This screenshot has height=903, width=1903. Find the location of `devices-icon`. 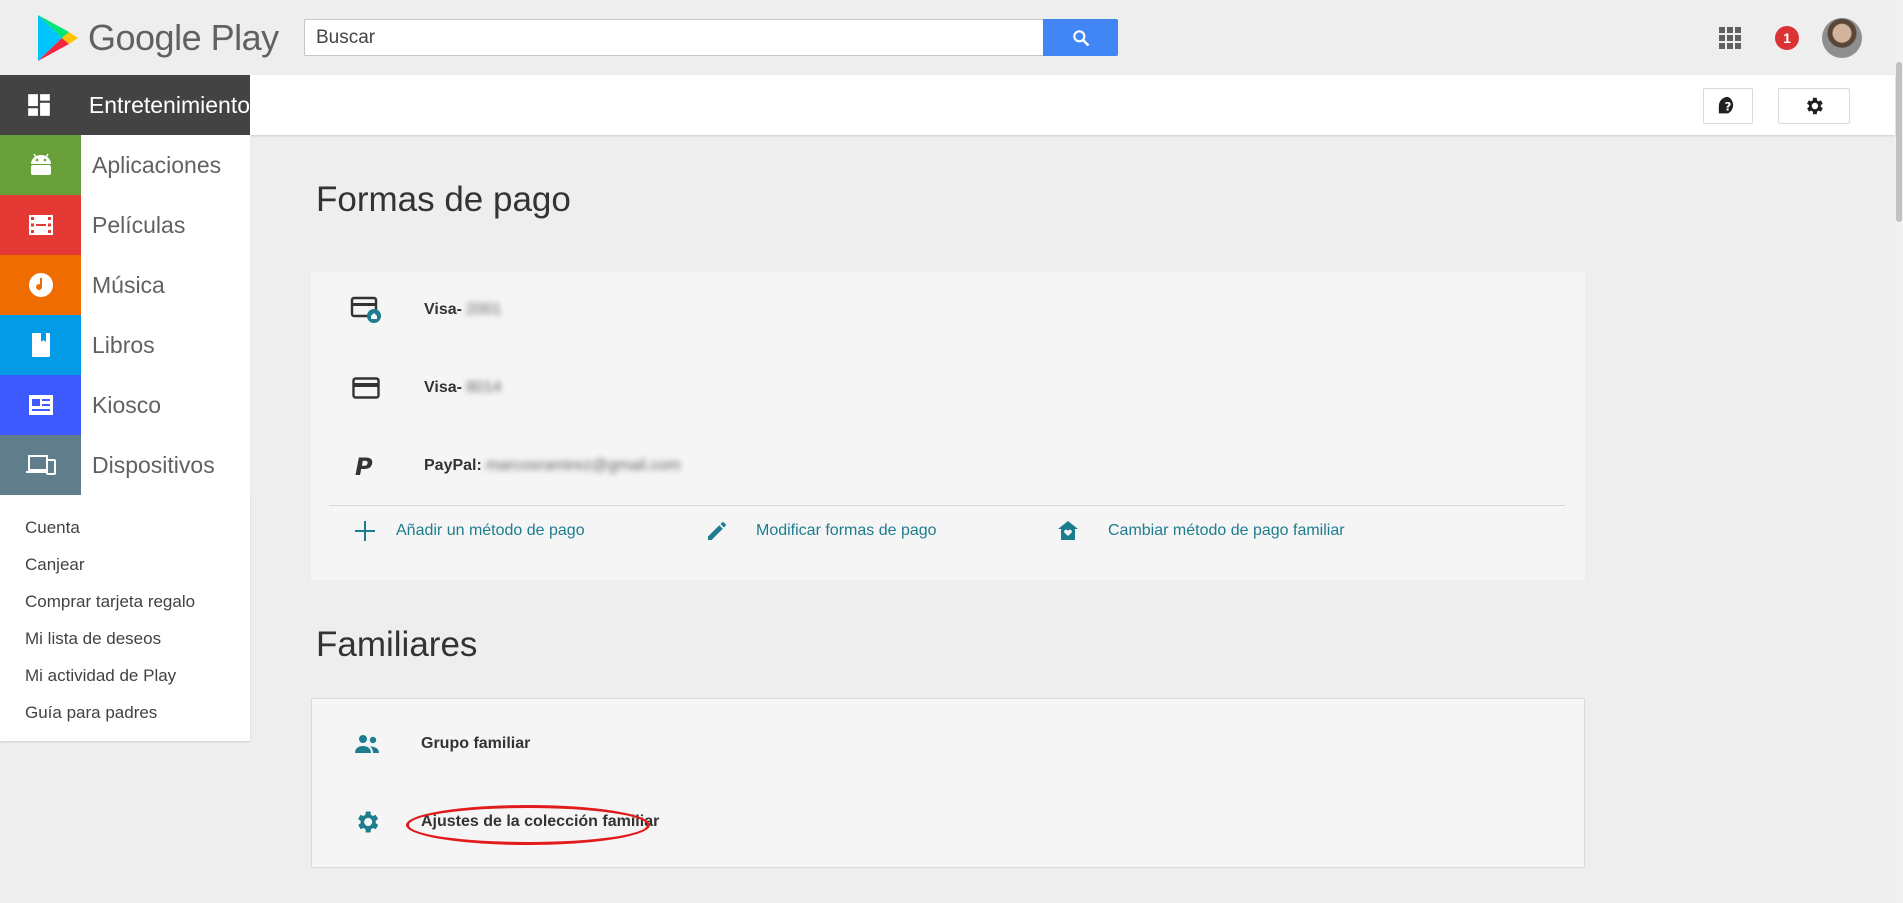

devices-icon is located at coordinates (40, 465).